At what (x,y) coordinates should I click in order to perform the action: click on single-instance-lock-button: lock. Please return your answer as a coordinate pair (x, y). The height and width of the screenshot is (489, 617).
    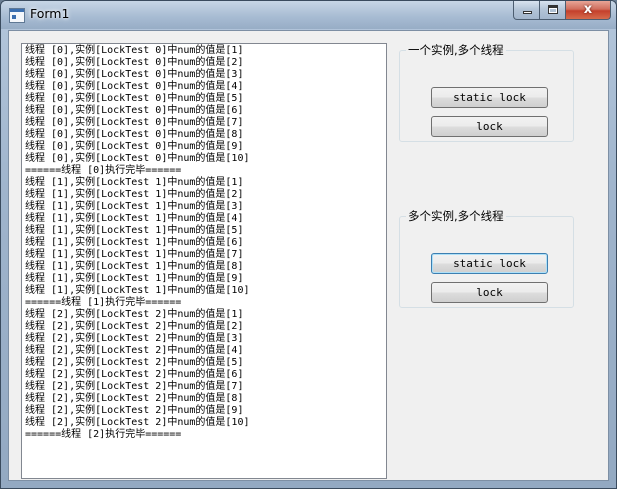
    Looking at the image, I should click on (489, 126).